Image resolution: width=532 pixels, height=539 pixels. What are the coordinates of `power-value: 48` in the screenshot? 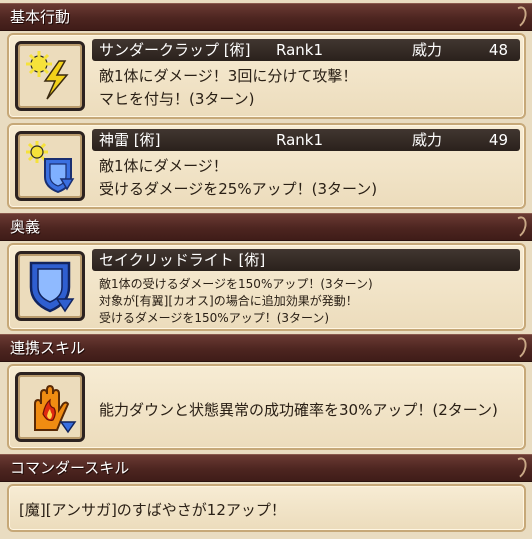 It's located at (498, 50).